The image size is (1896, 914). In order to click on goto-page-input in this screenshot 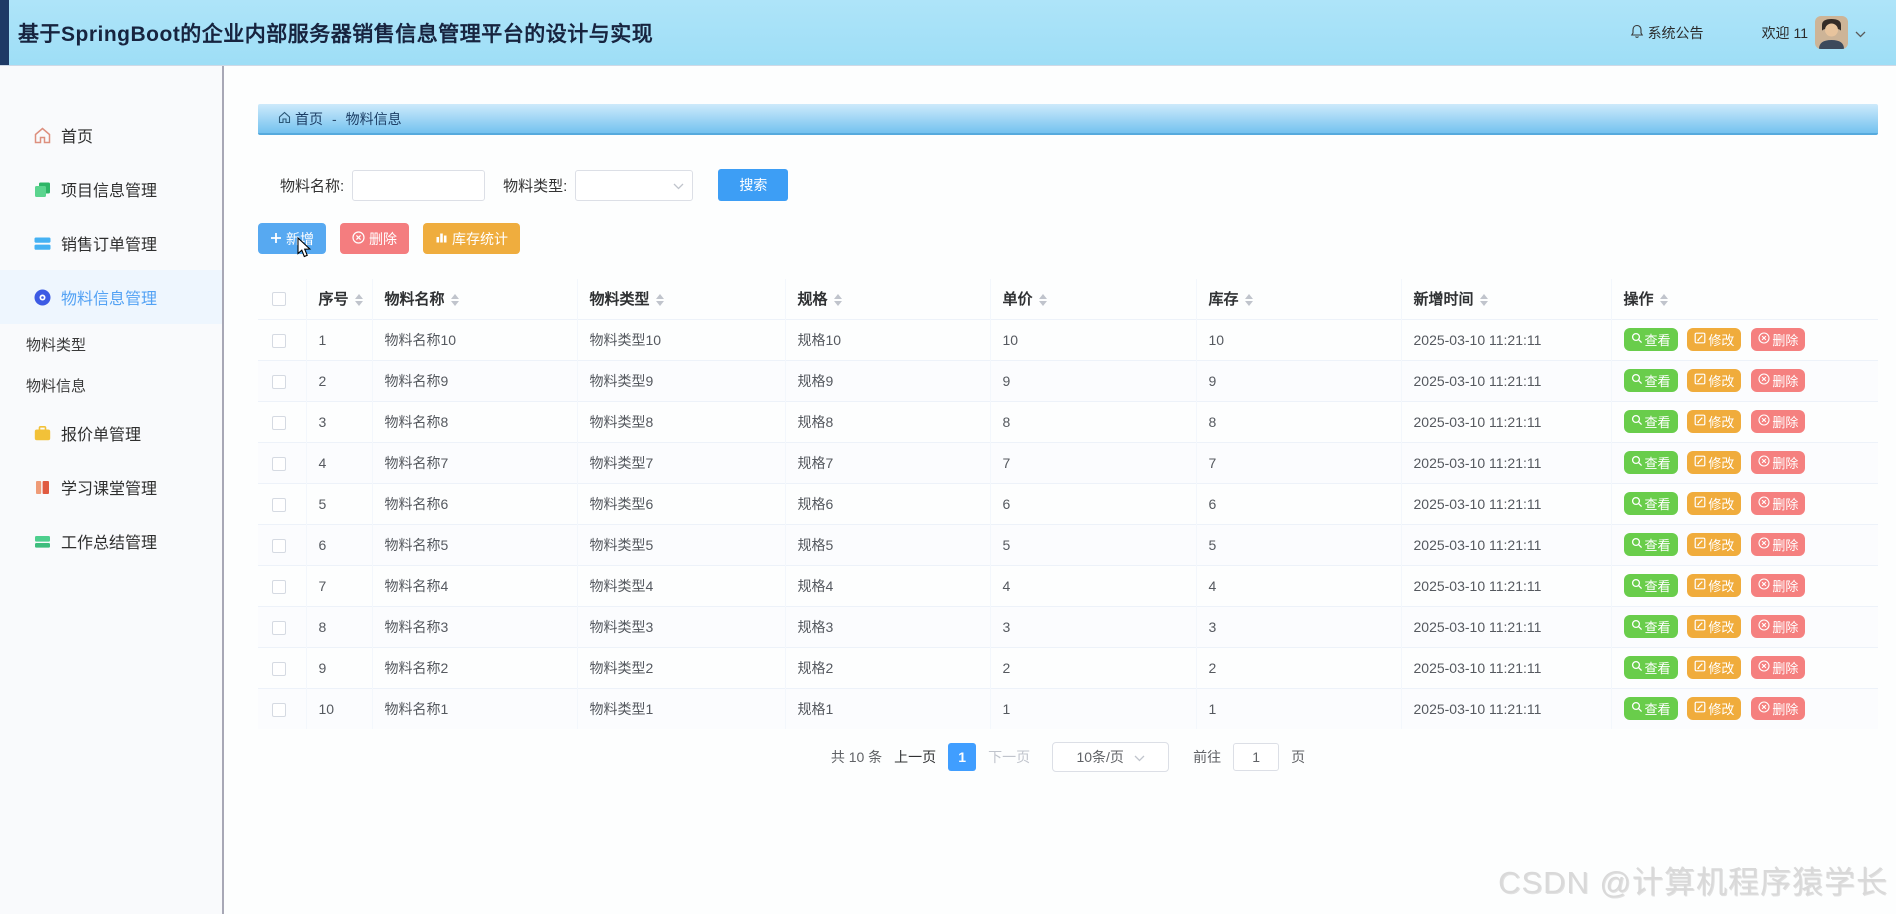, I will do `click(1256, 757)`.